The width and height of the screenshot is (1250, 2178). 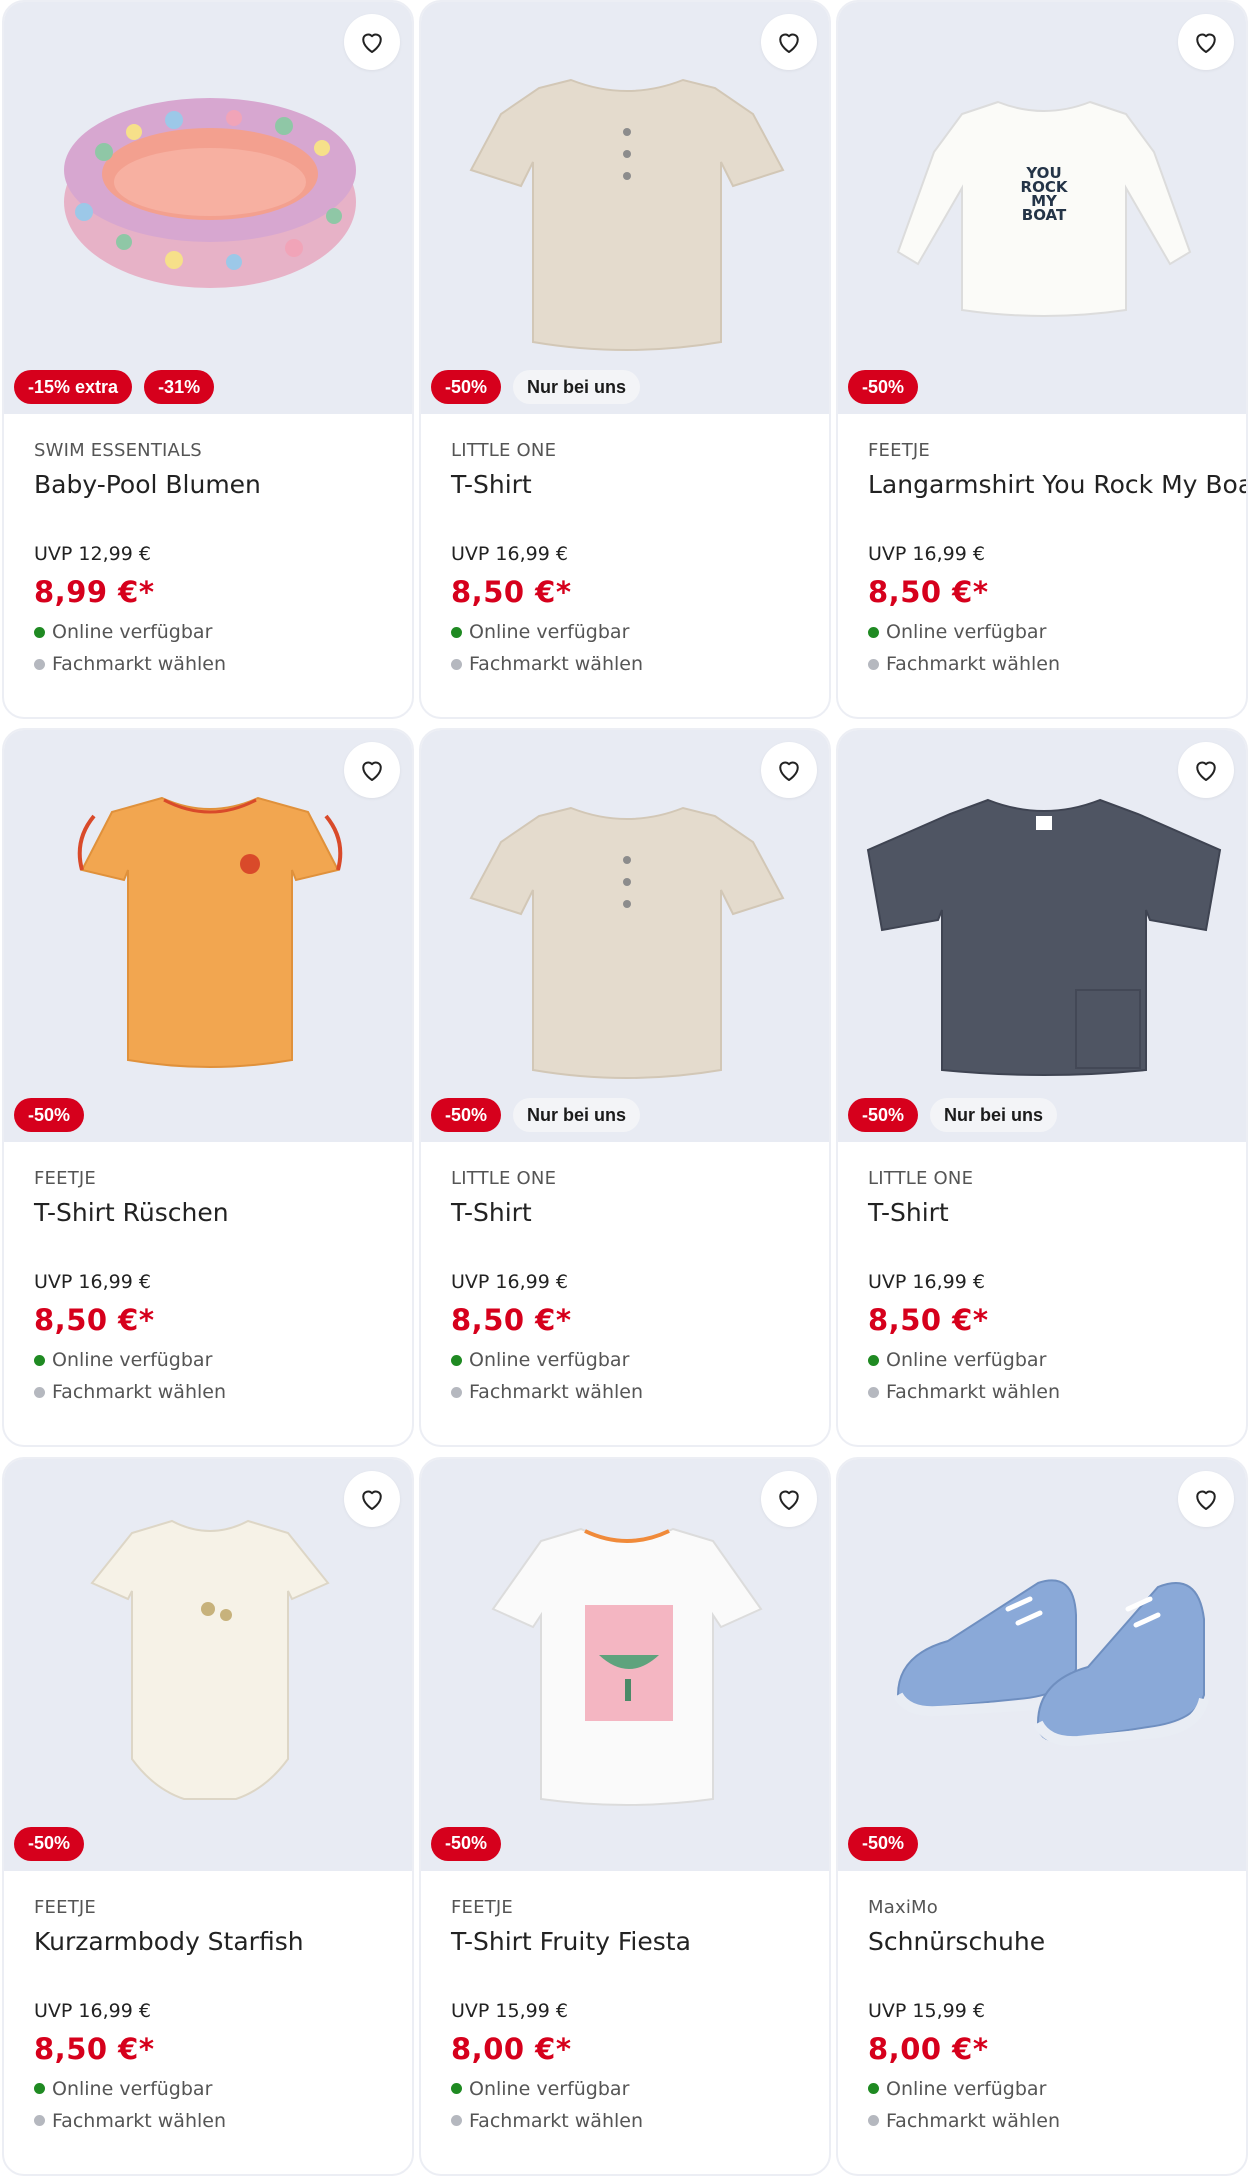 What do you see at coordinates (1042, 1957) in the screenshot?
I see `product-title: Schnürschuhe` at bounding box center [1042, 1957].